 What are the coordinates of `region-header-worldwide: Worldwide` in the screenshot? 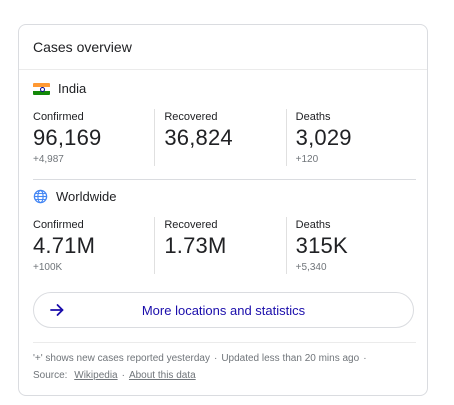 It's located at (74, 196).